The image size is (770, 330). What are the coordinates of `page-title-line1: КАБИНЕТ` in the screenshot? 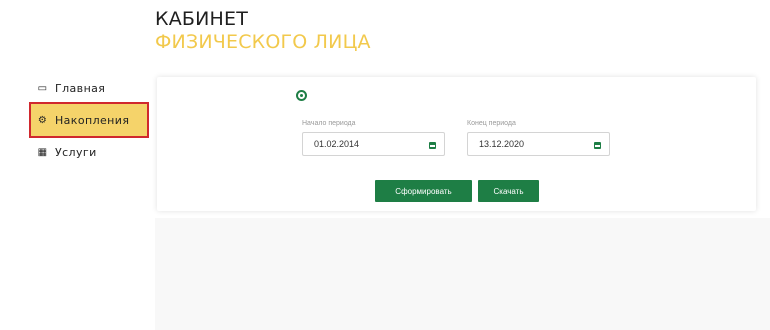 It's located at (202, 19).